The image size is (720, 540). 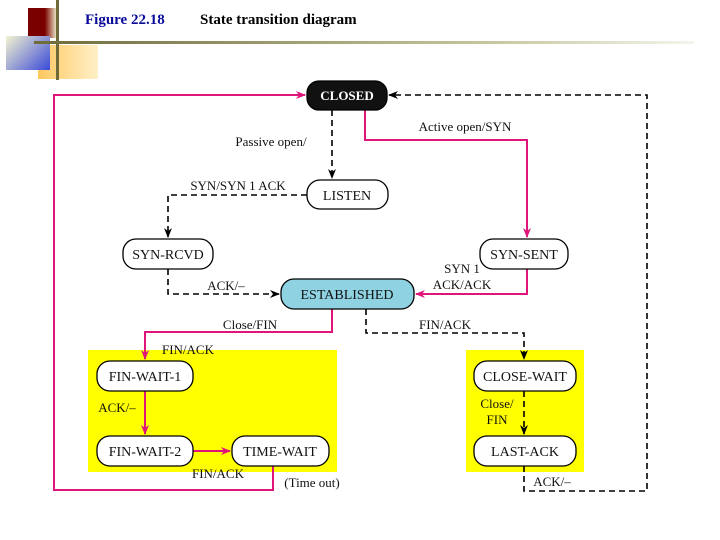 What do you see at coordinates (117, 407) in the screenshot?
I see `label-ack-none-fw1: ACK/–` at bounding box center [117, 407].